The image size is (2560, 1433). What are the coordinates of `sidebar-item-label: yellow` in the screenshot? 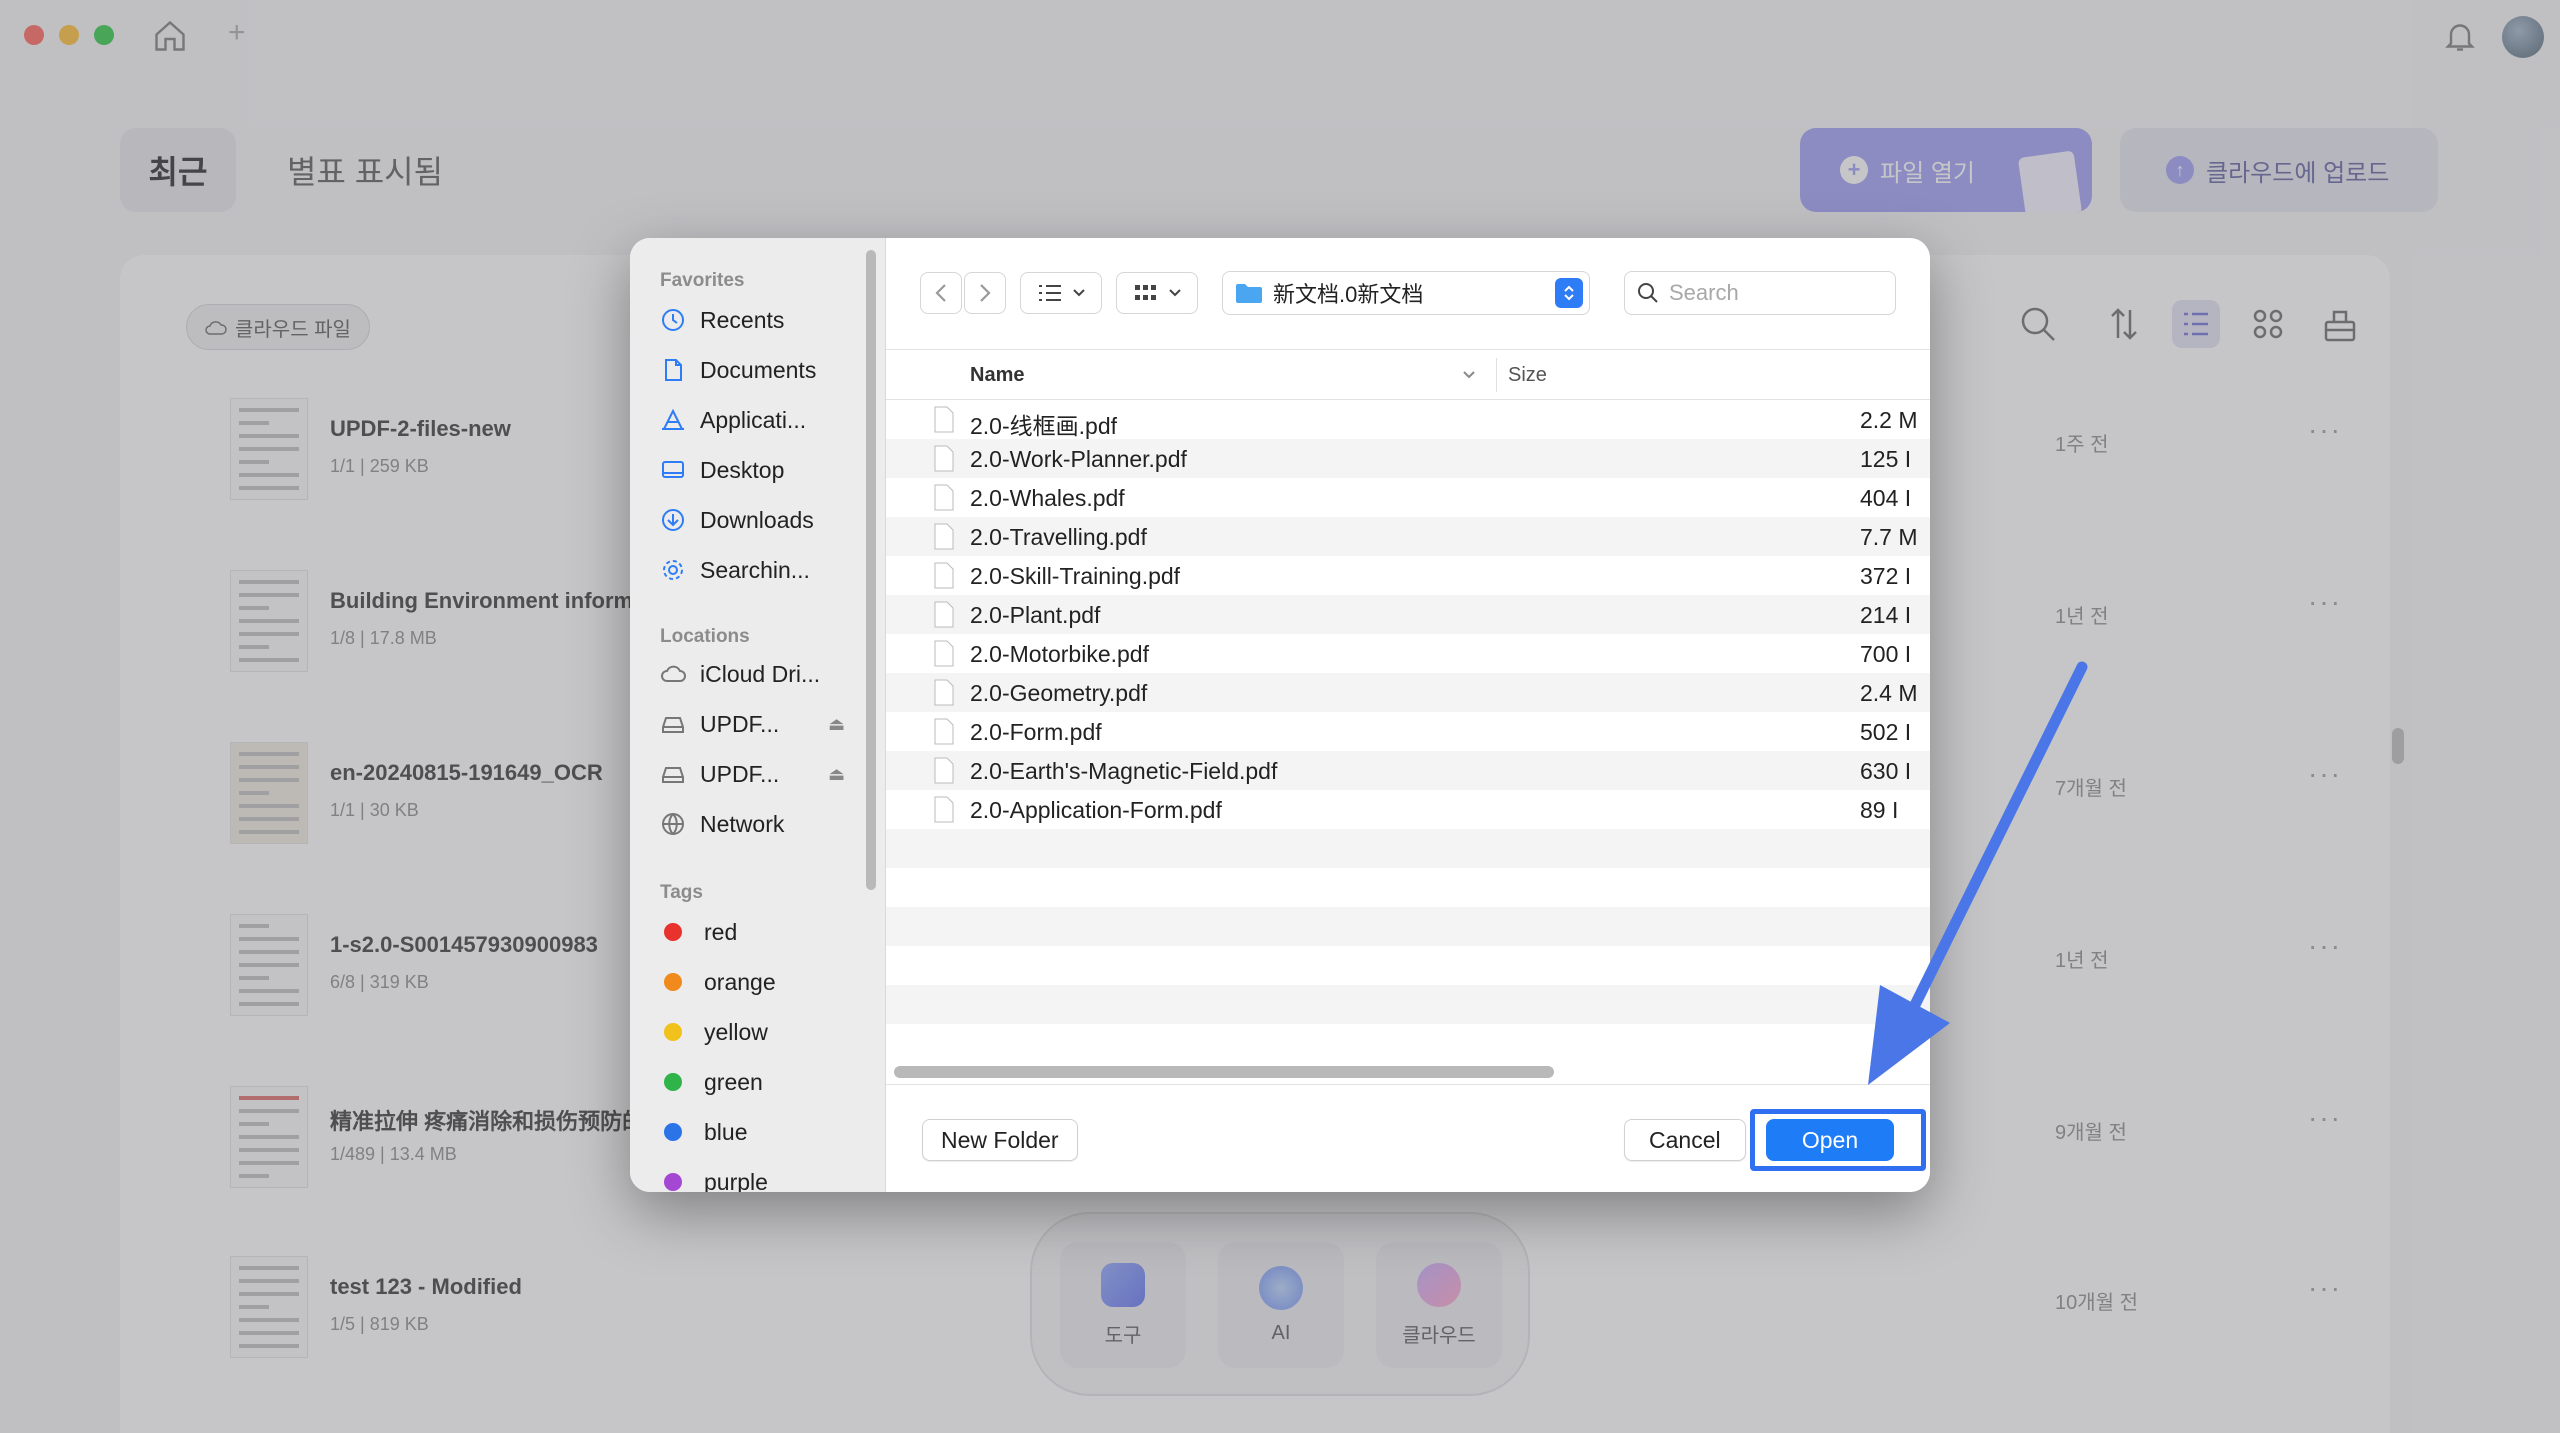 It's located at (736, 1031).